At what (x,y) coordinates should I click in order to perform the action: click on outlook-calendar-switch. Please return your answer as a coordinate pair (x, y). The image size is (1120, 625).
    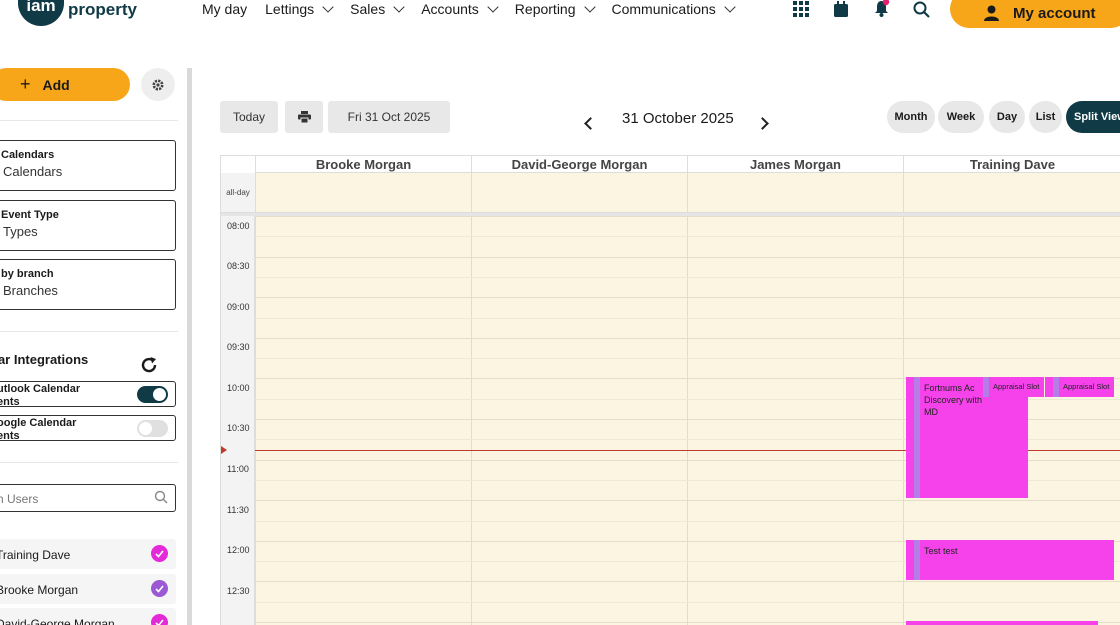
    Looking at the image, I should click on (152, 394).